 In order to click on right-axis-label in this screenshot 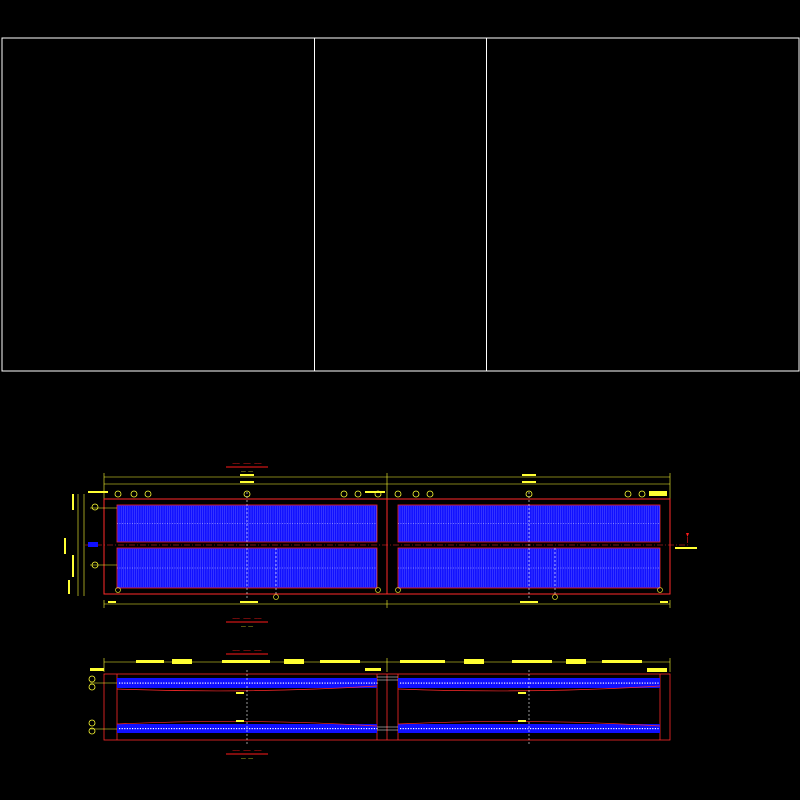, I will do `click(686, 548)`.